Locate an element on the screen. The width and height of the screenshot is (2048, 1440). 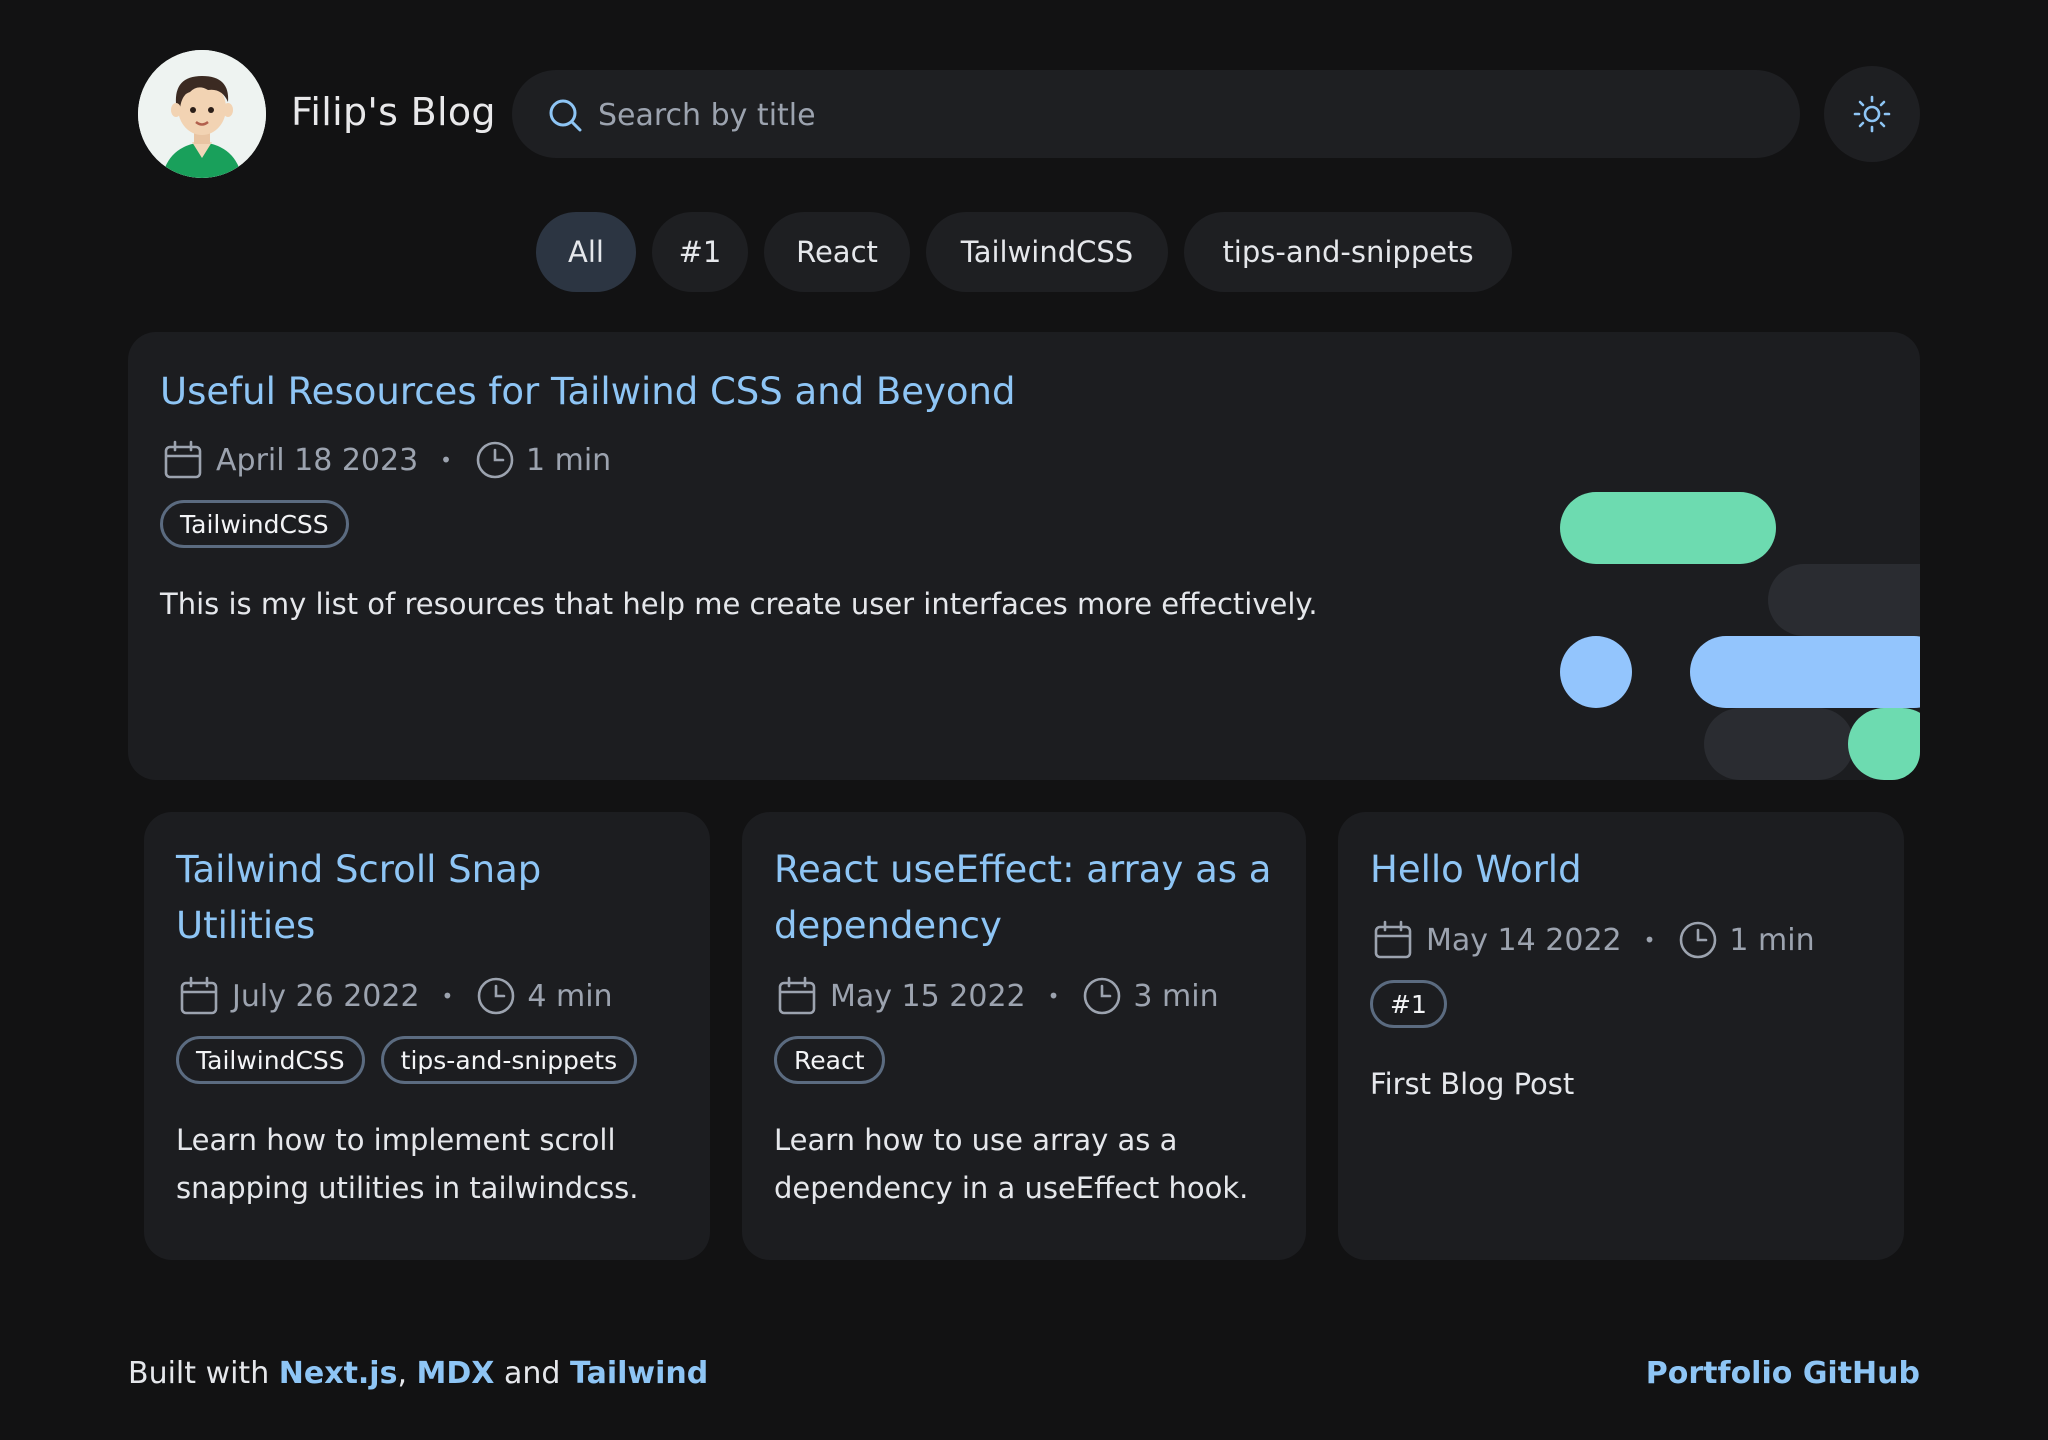
post-title-line: React useEffect: array as a is located at coordinates (1023, 869).